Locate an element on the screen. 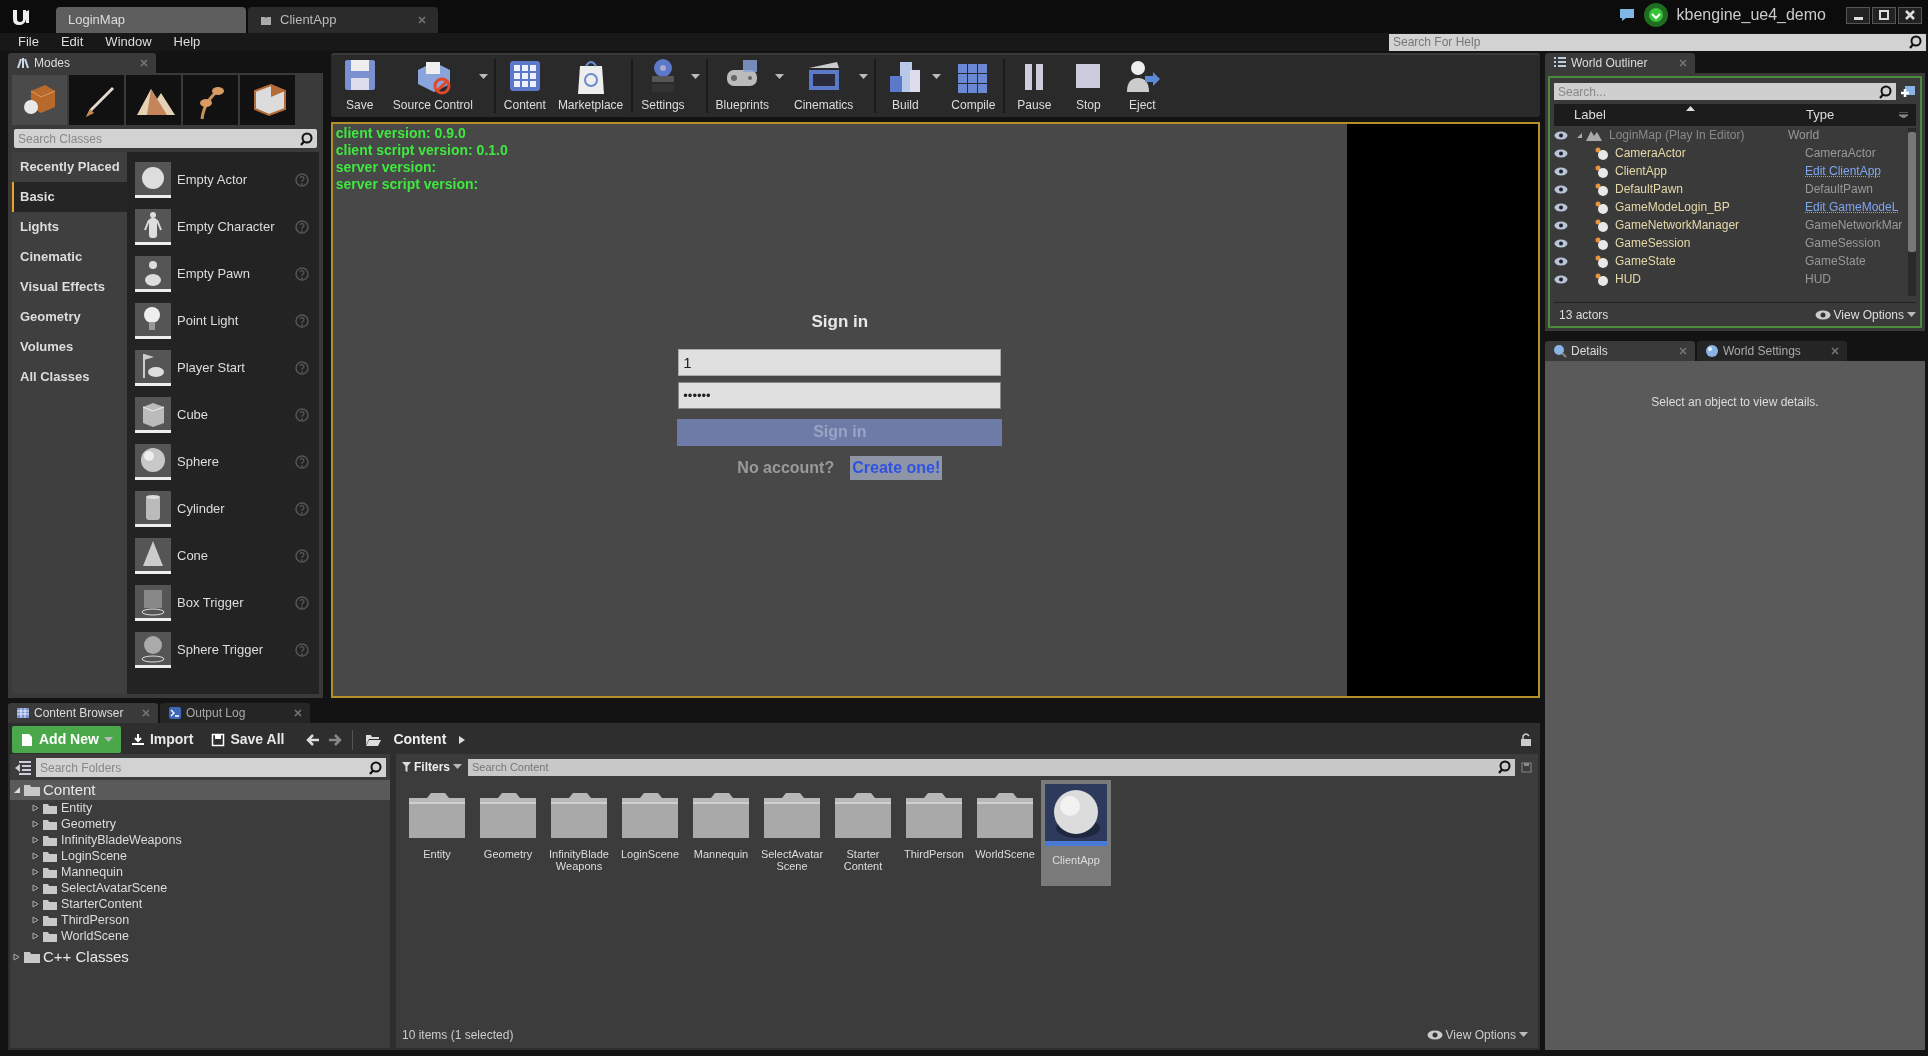 This screenshot has width=1928, height=1056. category-tab: Cinematic is located at coordinates (69, 257).